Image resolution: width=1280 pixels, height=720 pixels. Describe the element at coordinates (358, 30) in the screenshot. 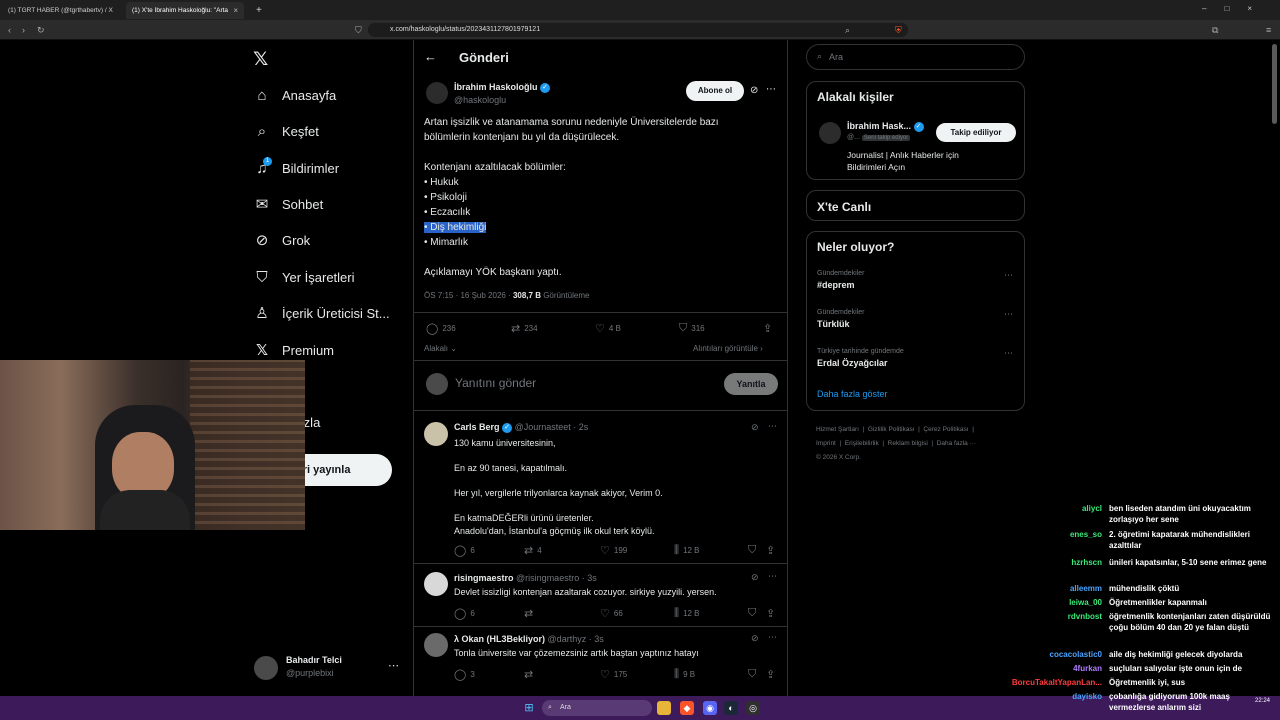

I see `bookmark-page-icon: ⛉` at that location.